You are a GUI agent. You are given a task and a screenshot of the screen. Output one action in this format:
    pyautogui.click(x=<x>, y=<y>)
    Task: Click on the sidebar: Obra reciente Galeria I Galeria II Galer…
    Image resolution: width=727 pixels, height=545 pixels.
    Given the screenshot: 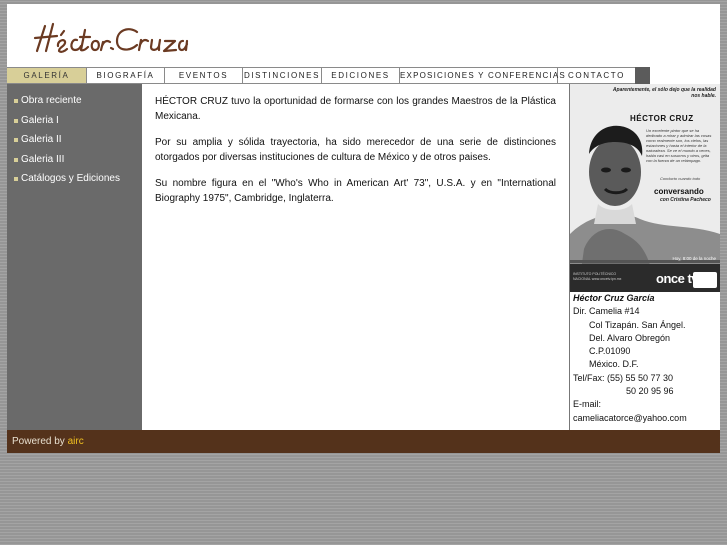 What is the action you would take?
    pyautogui.click(x=74, y=257)
    